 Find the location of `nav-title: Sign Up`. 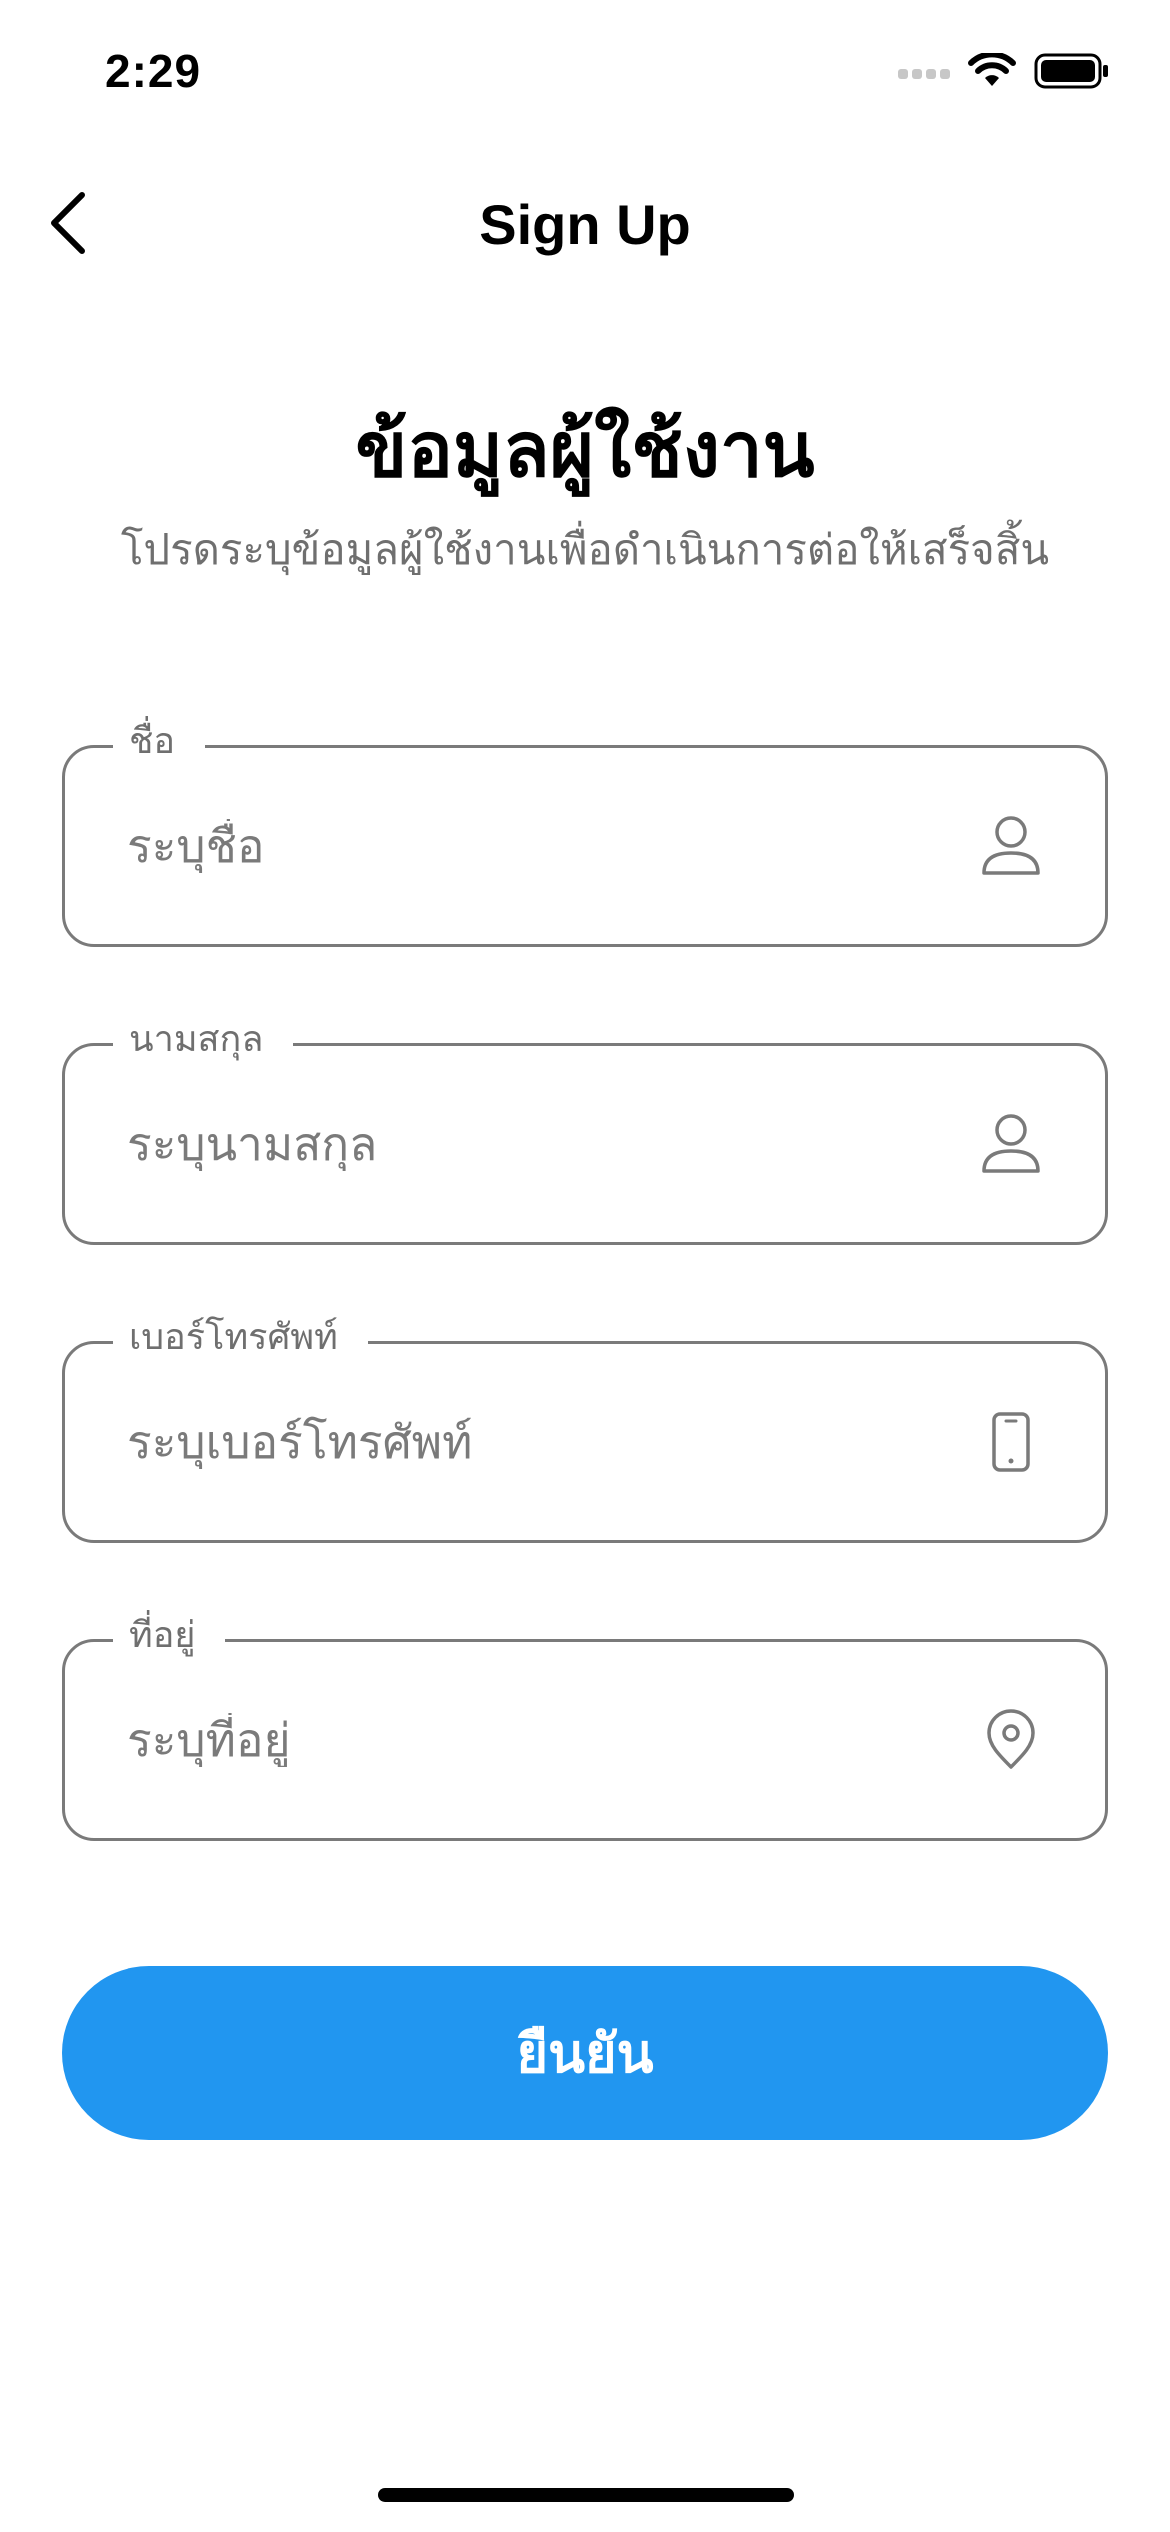

nav-title: Sign Up is located at coordinates (585, 224).